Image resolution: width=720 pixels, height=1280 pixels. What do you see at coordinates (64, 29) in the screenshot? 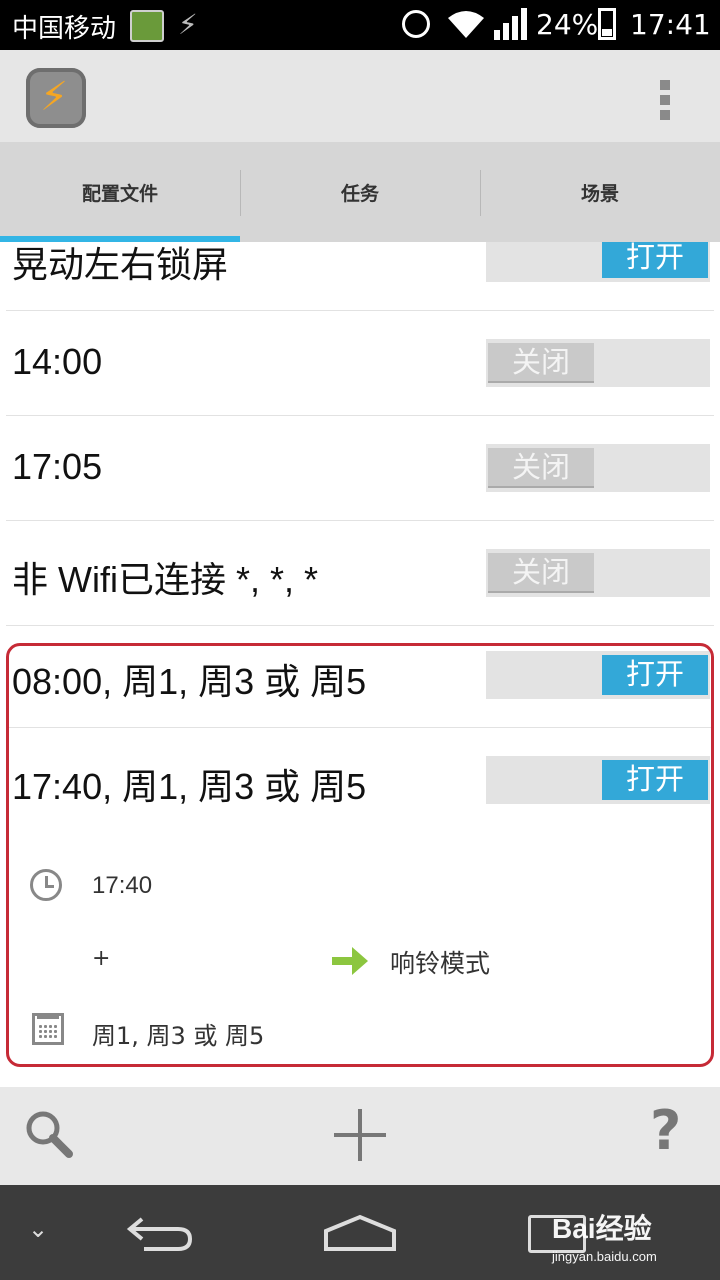
I see `carrier-name: 中国移动` at bounding box center [64, 29].